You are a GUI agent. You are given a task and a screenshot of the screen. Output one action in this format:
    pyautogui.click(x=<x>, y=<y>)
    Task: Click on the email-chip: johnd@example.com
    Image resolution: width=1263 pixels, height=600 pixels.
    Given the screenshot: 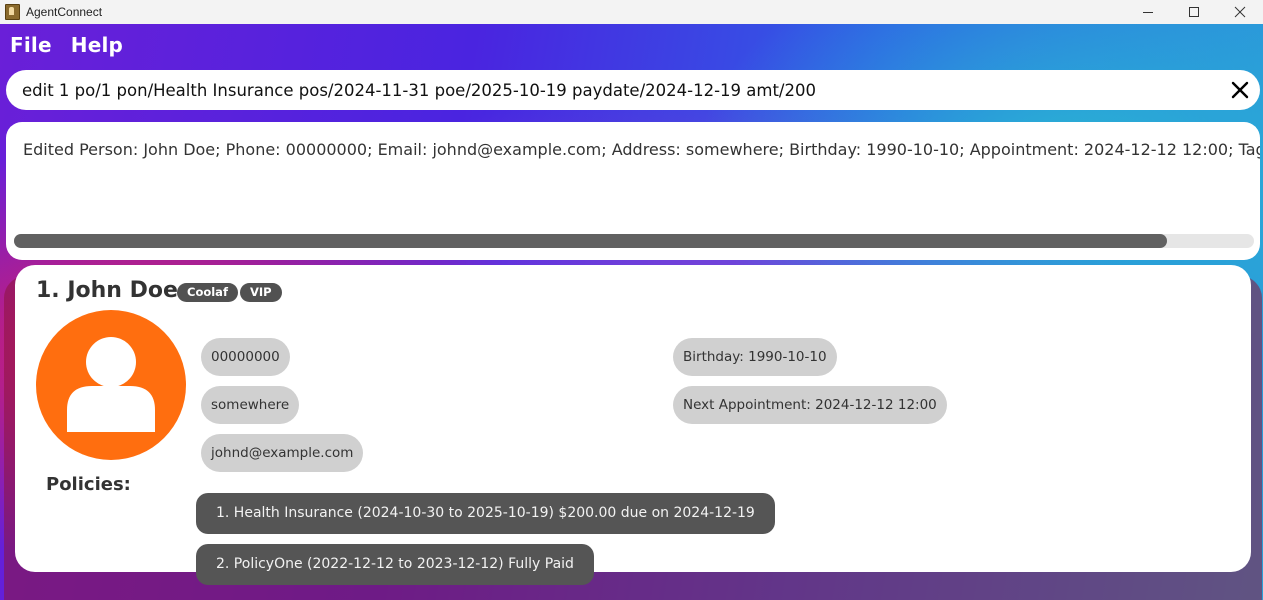 What is the action you would take?
    pyautogui.click(x=282, y=453)
    